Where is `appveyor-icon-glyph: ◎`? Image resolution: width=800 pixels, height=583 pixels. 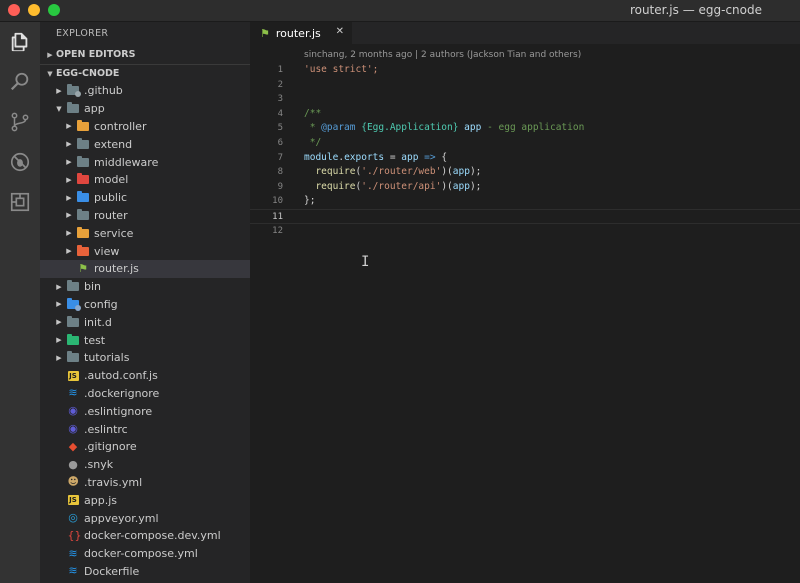 appveyor-icon-glyph: ◎ is located at coordinates (73, 518).